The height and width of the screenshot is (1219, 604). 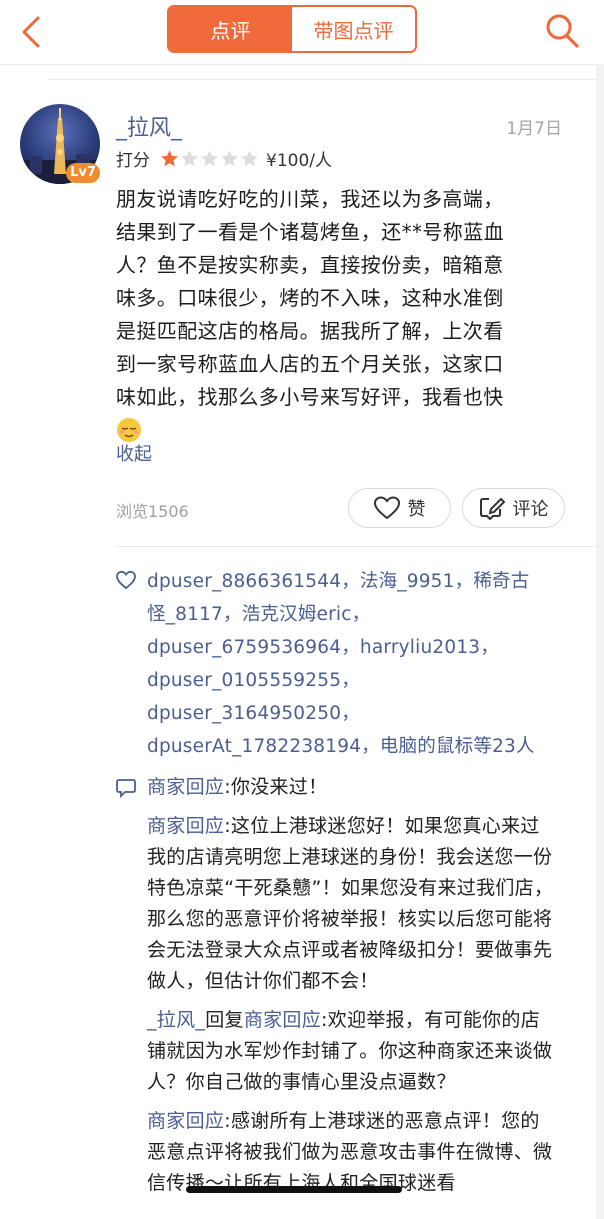 I want to click on review-line: 结果到了一看是个诸葛烤鱼，还**号称蓝血, so click(x=310, y=232).